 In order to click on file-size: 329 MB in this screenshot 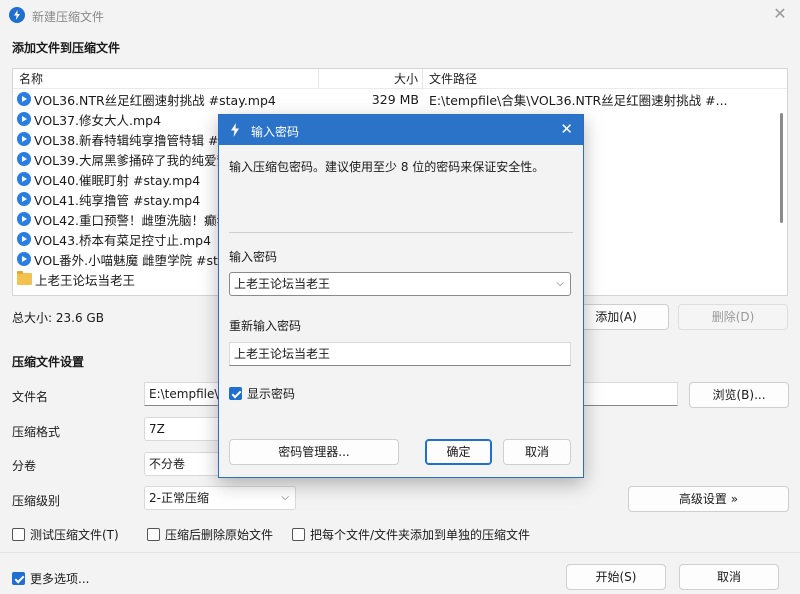, I will do `click(395, 99)`.